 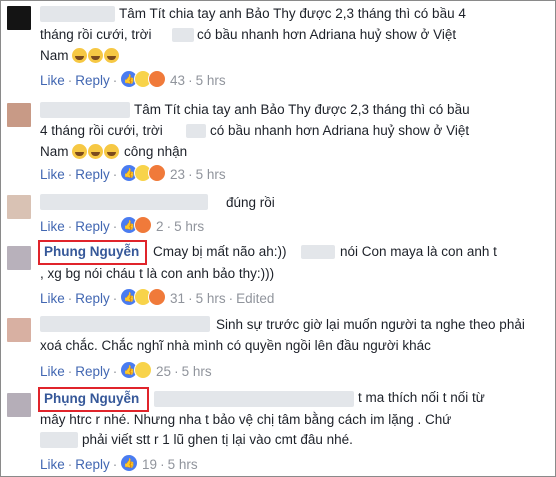 I want to click on reaction-count: 2, so click(x=160, y=226).